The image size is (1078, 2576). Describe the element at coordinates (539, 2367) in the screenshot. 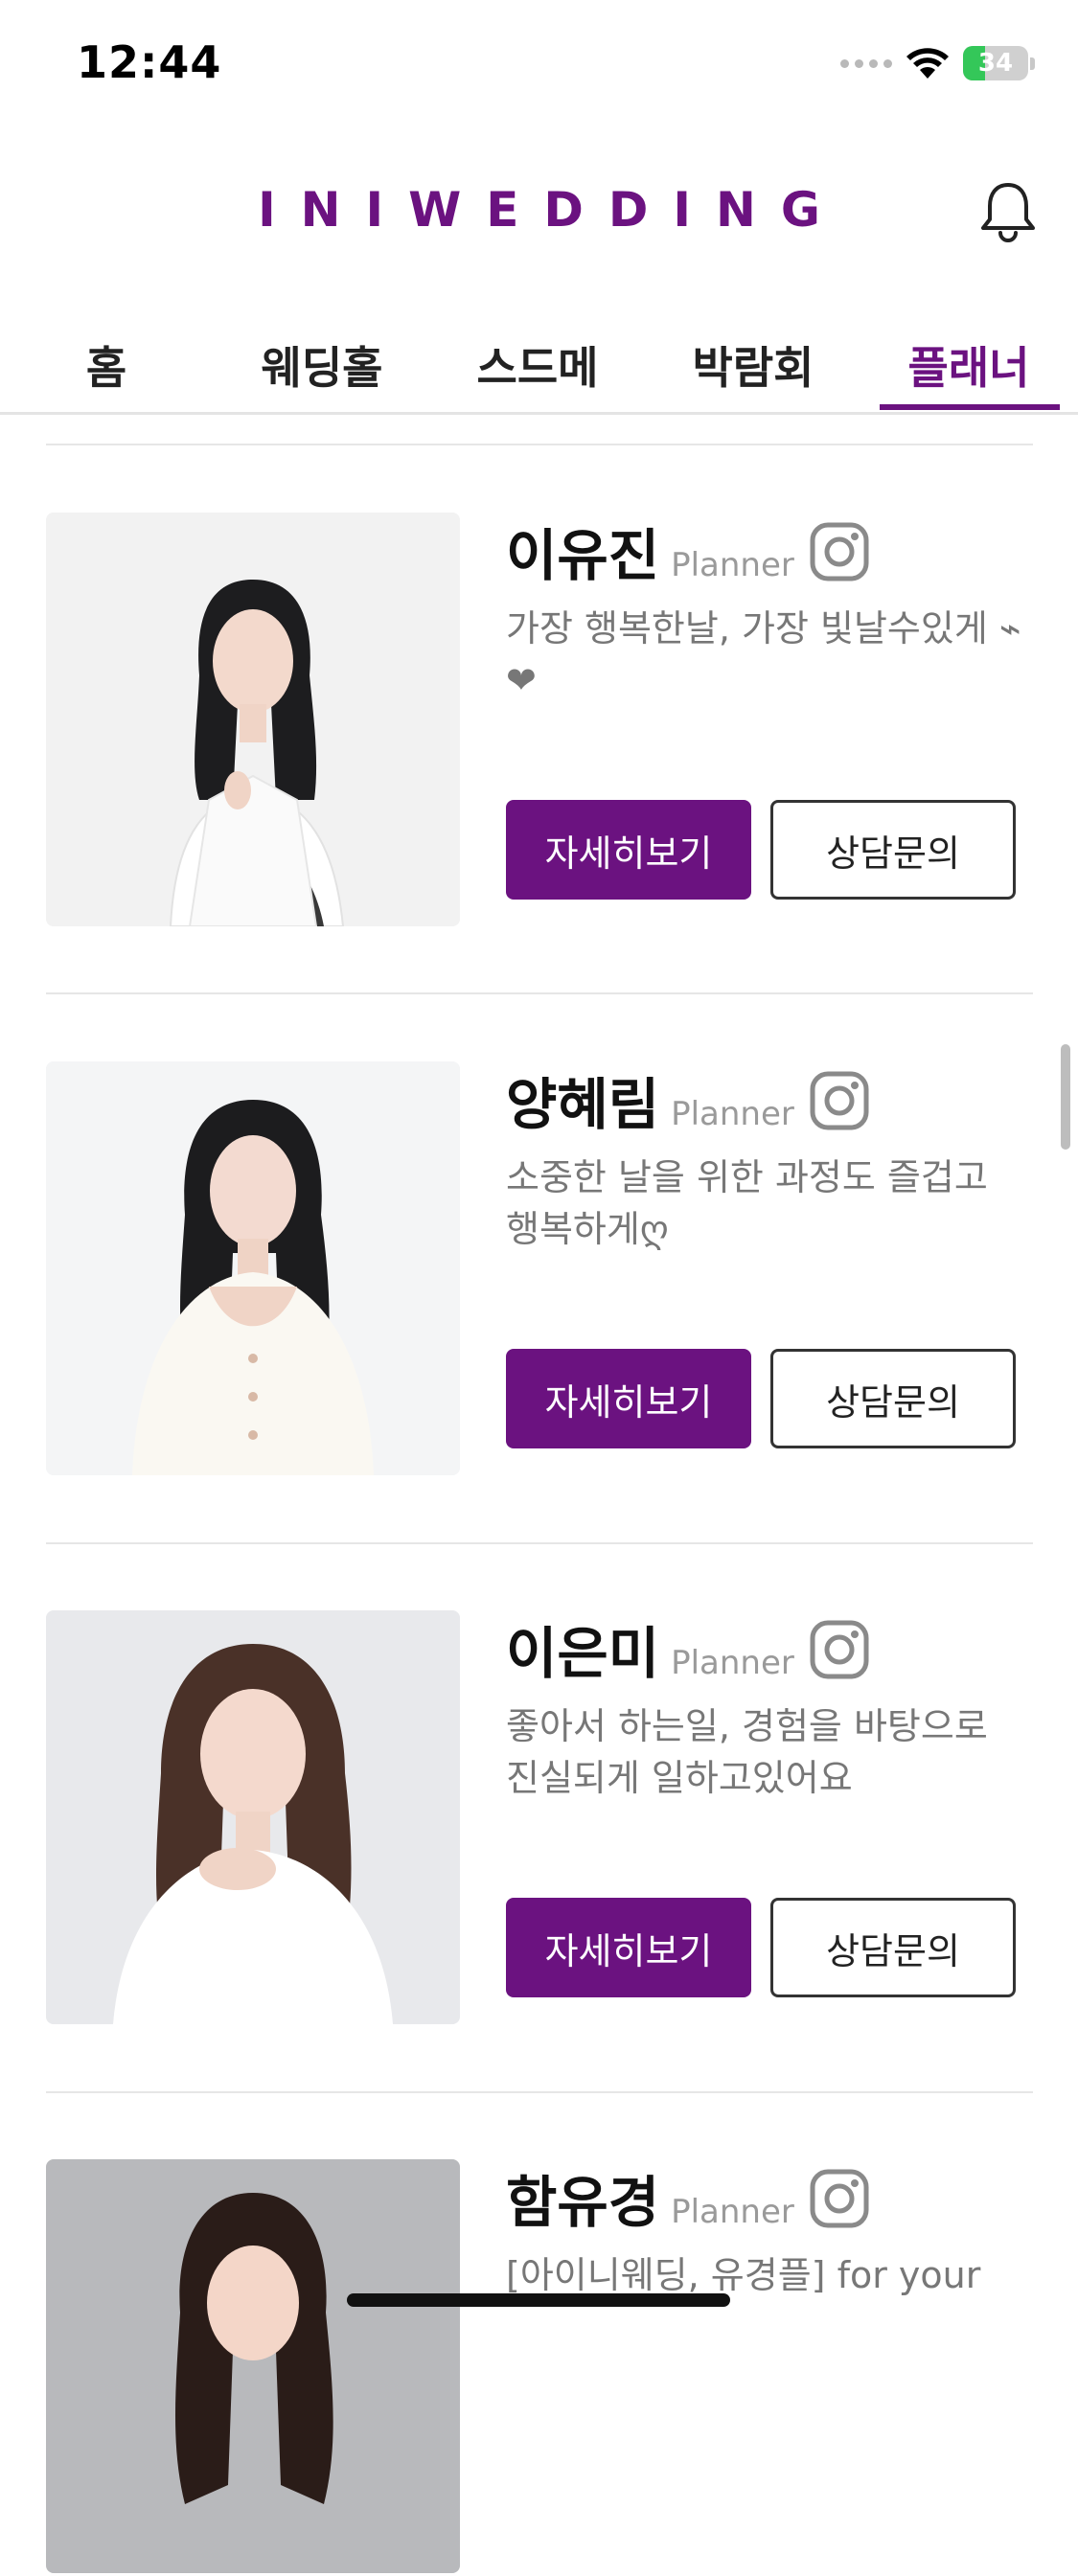

I see `planner-card: 함유경 Planner [아이니웨딩, 유경플] for your` at that location.